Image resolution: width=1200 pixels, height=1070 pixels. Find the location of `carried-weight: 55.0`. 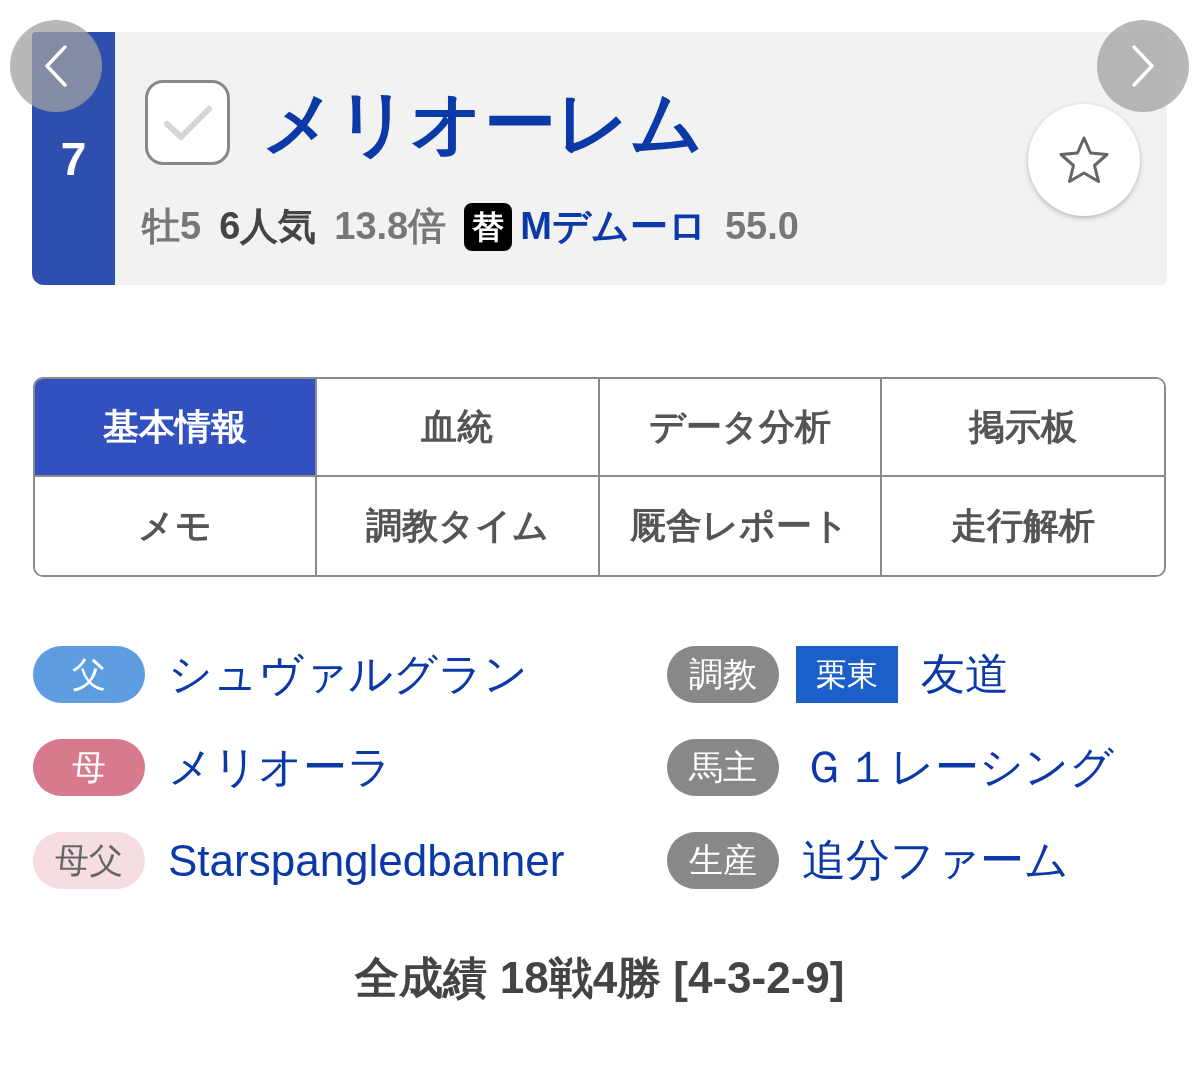

carried-weight: 55.0 is located at coordinates (761, 227).